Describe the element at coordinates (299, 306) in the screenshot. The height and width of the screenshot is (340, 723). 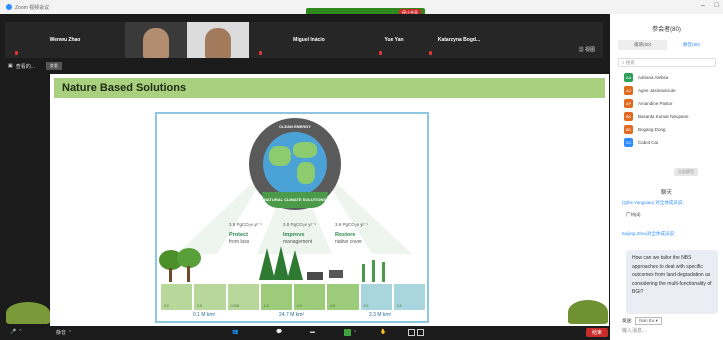
I see `column-value: 1.9` at that location.